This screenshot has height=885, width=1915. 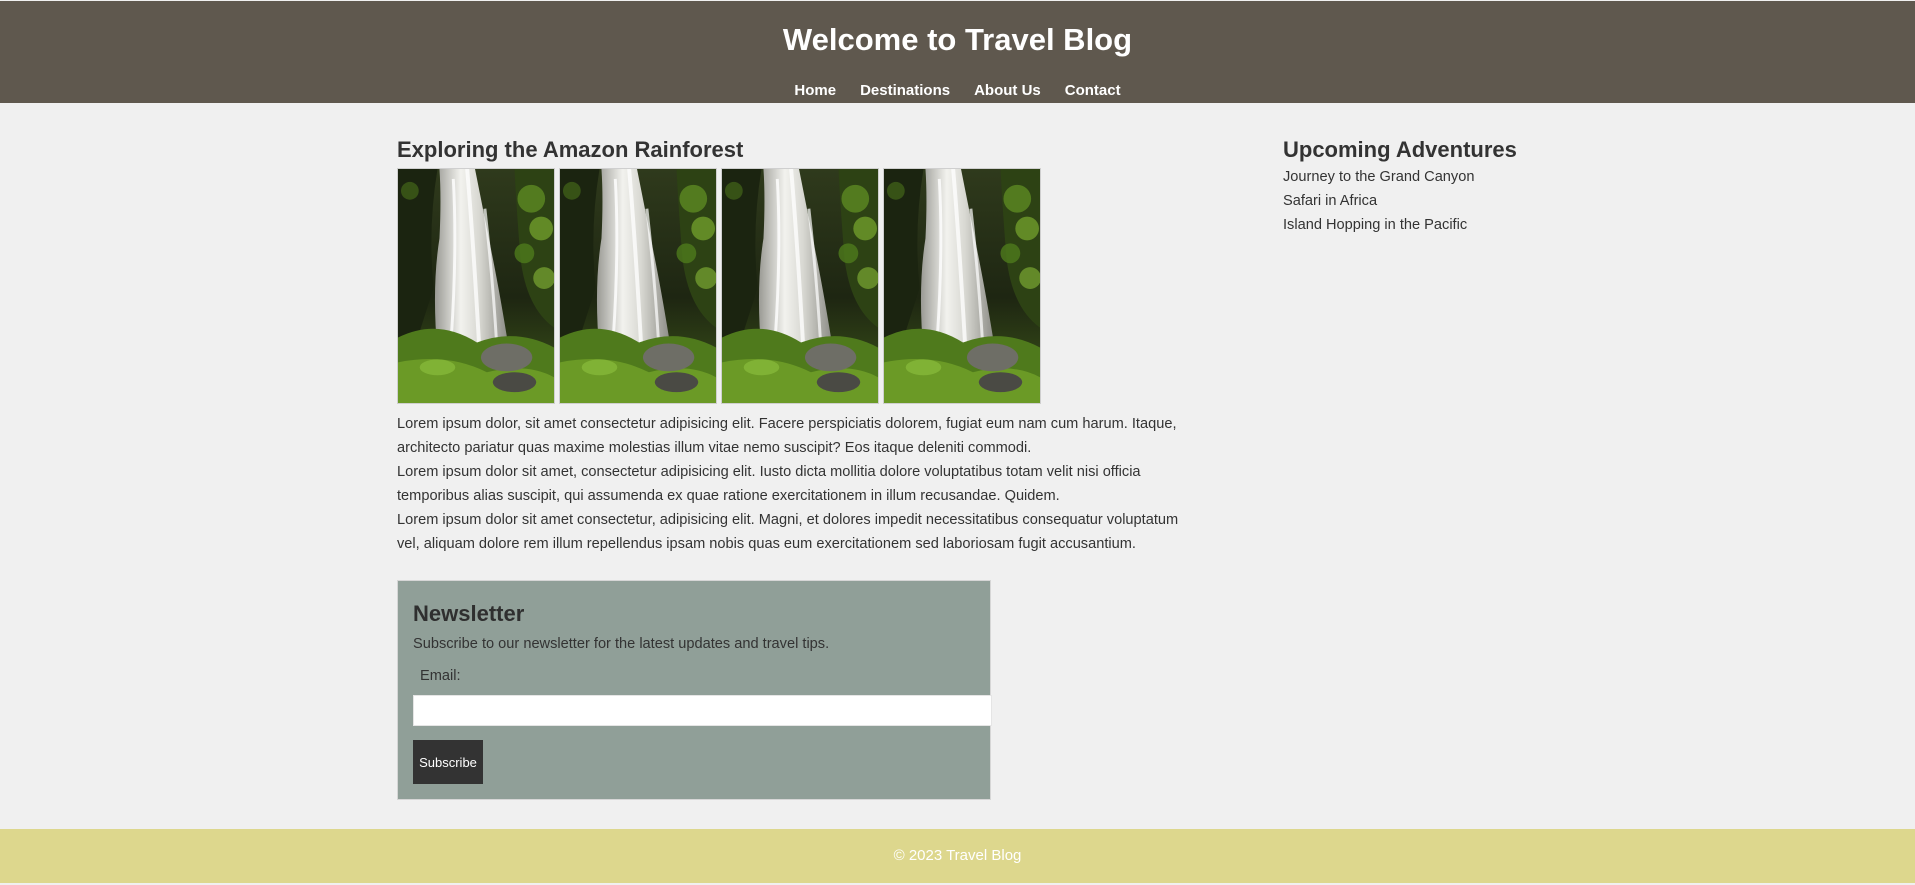 What do you see at coordinates (1400, 149) in the screenshot?
I see `sidebar-title: Upcoming Adventures` at bounding box center [1400, 149].